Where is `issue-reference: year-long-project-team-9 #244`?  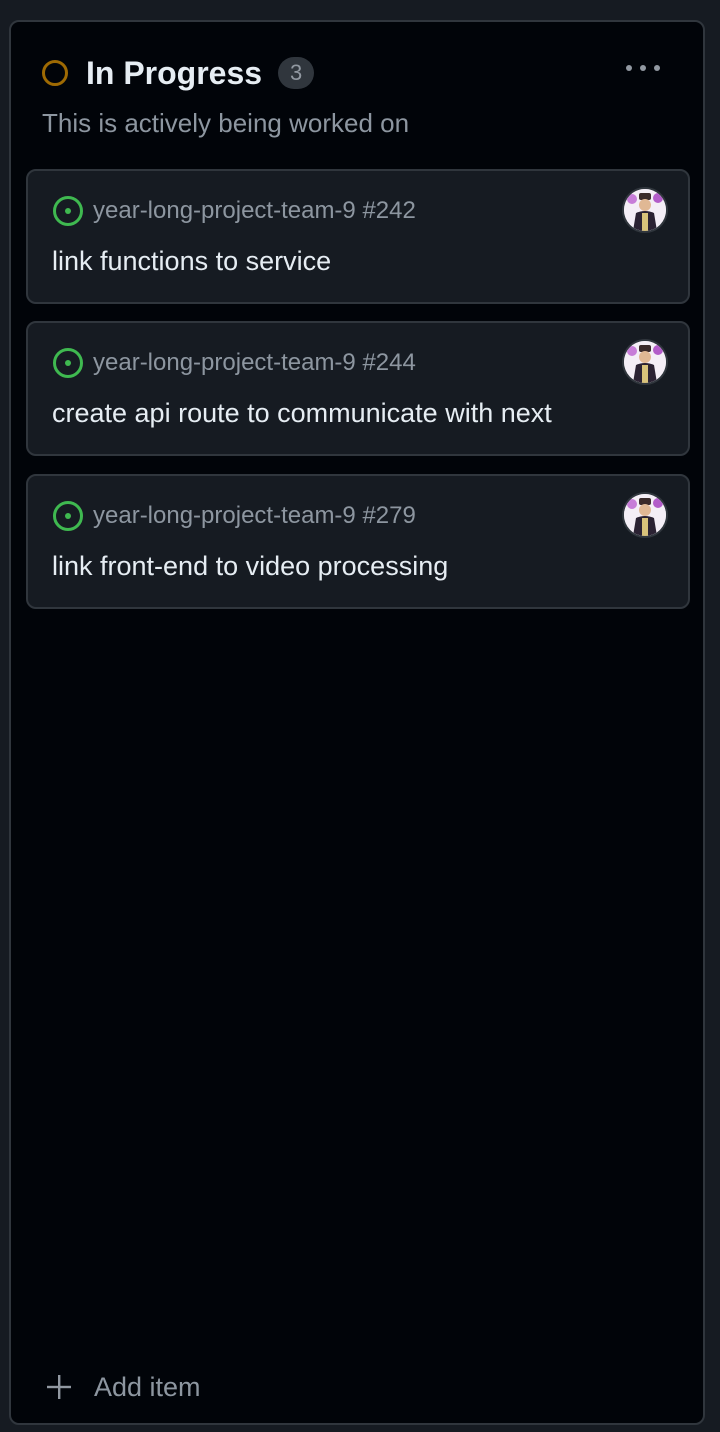
issue-reference: year-long-project-team-9 #244 is located at coordinates (254, 363).